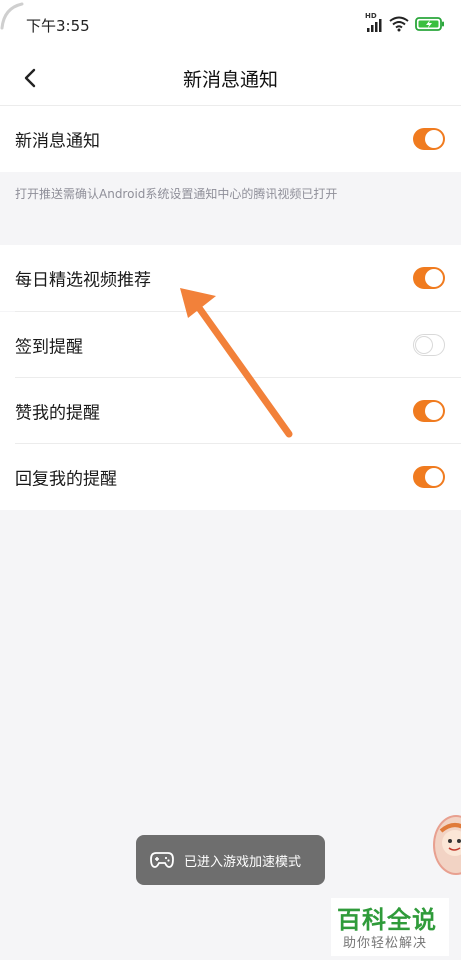 This screenshot has width=461, height=960. What do you see at coordinates (399, 24) in the screenshot?
I see `wifi-icon` at bounding box center [399, 24].